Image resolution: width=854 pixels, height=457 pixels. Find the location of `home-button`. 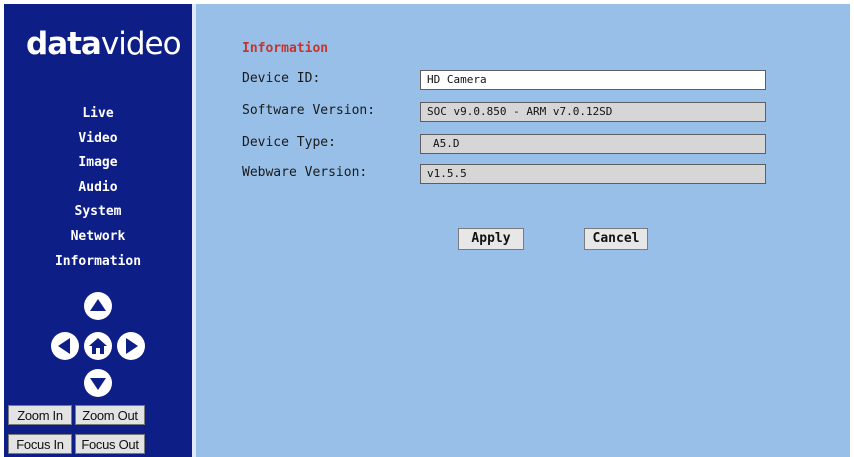

home-button is located at coordinates (98, 346).